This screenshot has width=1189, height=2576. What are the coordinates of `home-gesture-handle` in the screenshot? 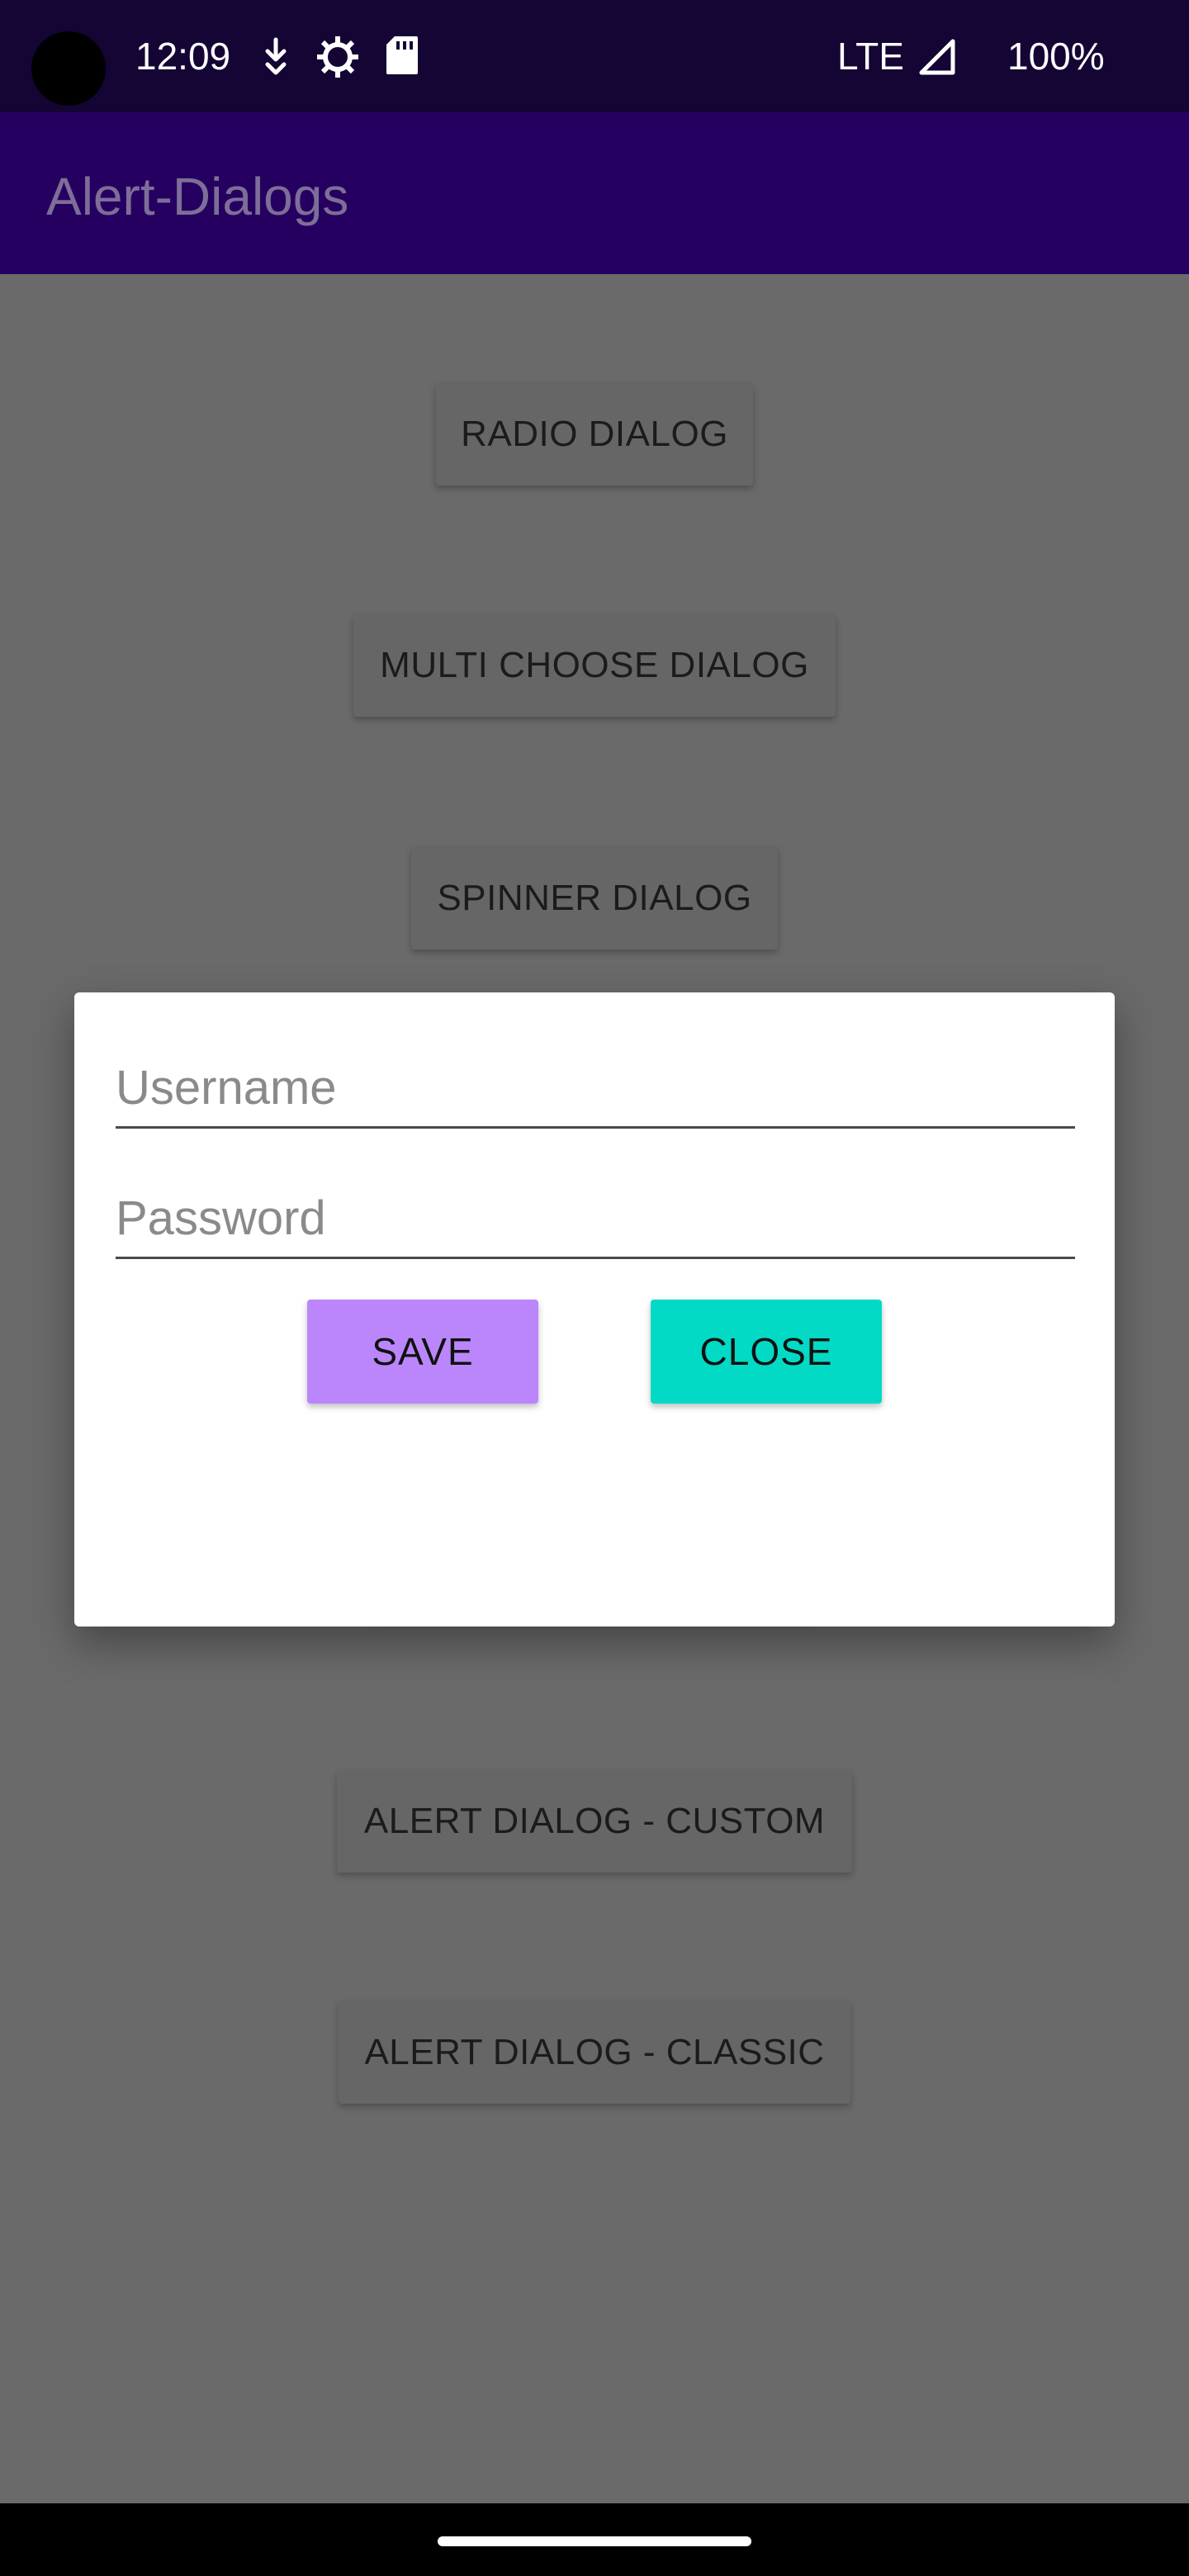 It's located at (594, 2541).